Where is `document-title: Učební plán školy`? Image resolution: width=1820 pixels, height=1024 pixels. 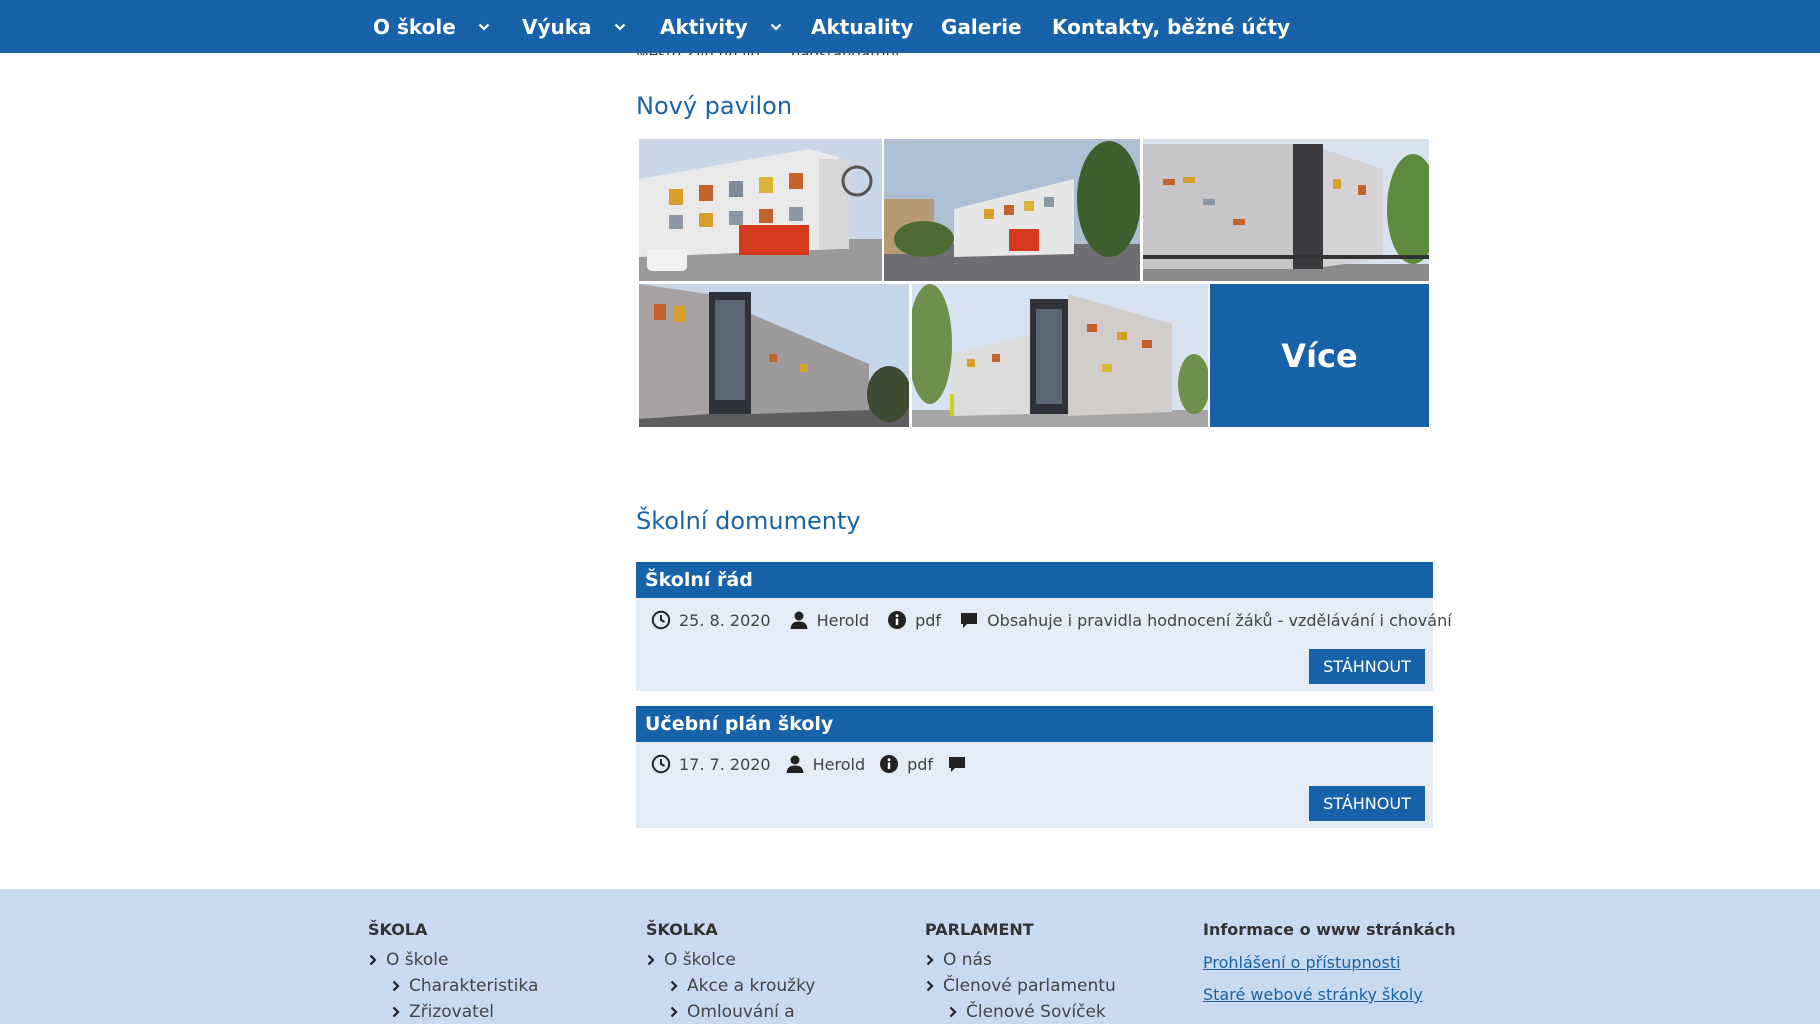
document-title: Učební plán školy is located at coordinates (1034, 724).